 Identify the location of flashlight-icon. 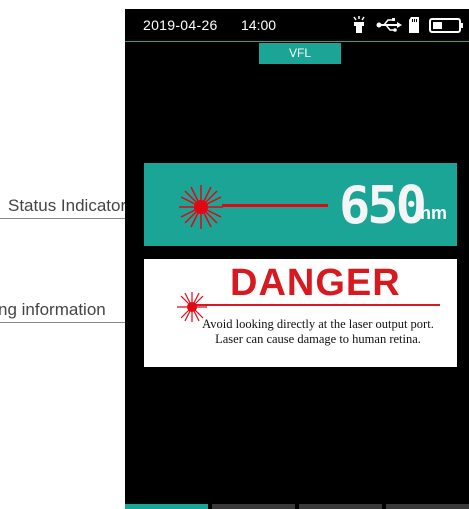
(359, 27).